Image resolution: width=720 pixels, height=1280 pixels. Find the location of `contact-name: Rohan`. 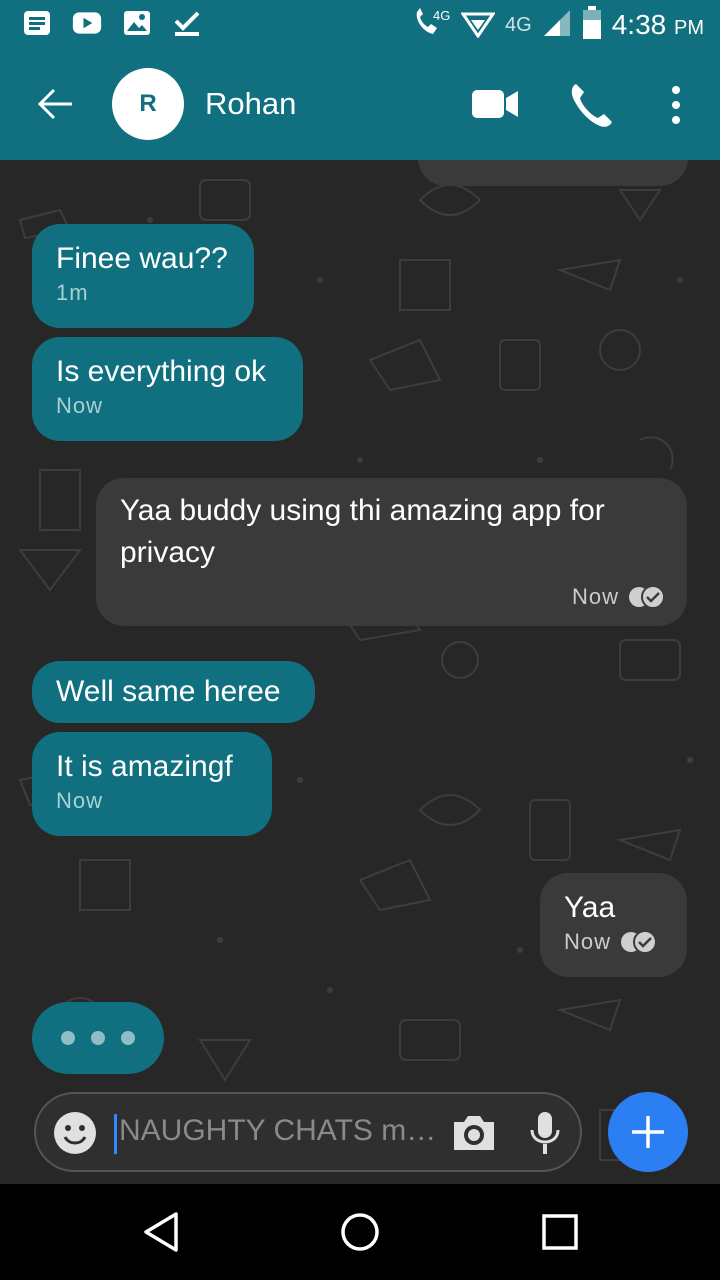

contact-name: Rohan is located at coordinates (250, 104).